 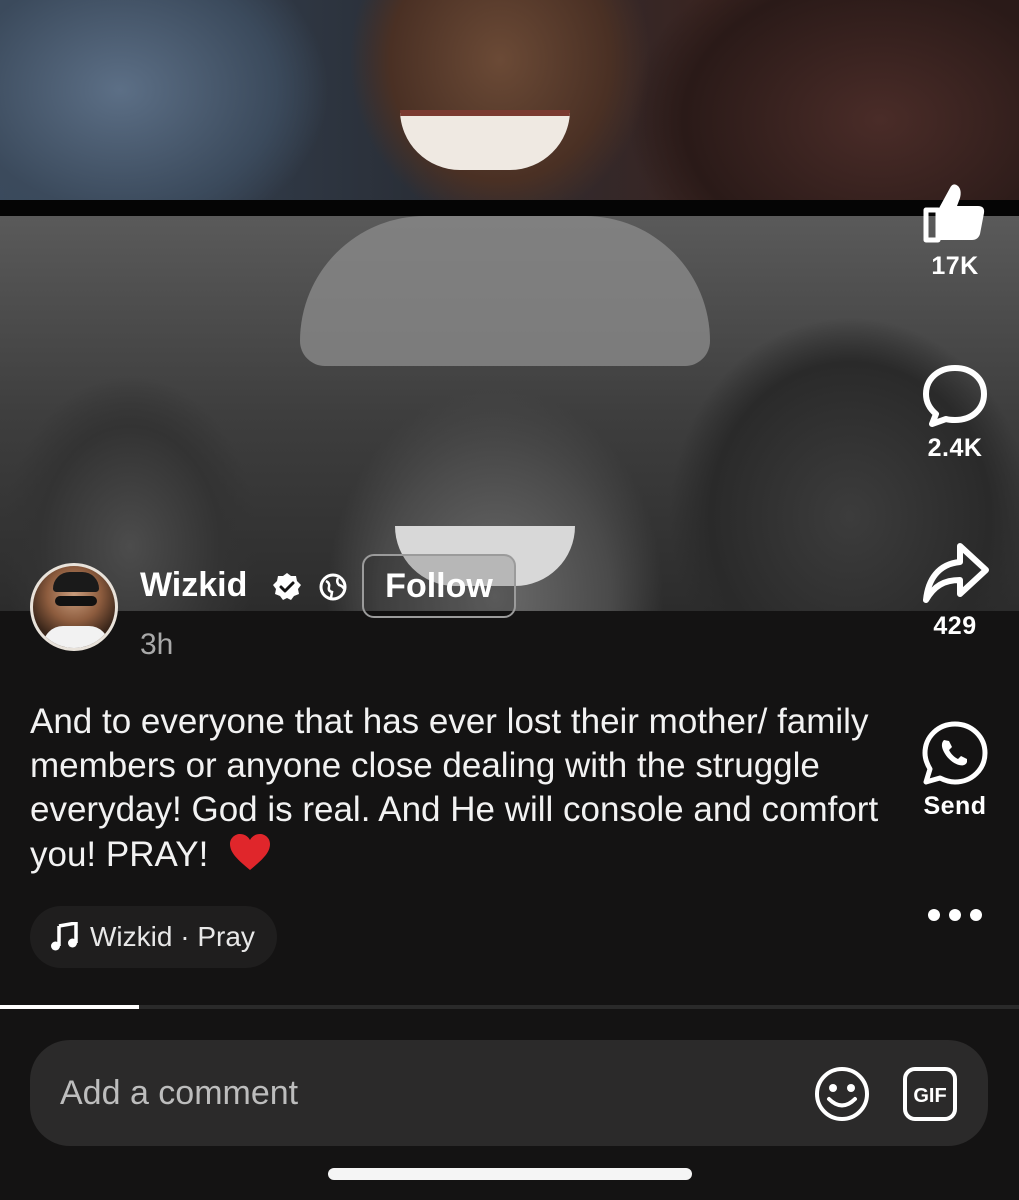 What do you see at coordinates (954, 213) in the screenshot?
I see `like-icon` at bounding box center [954, 213].